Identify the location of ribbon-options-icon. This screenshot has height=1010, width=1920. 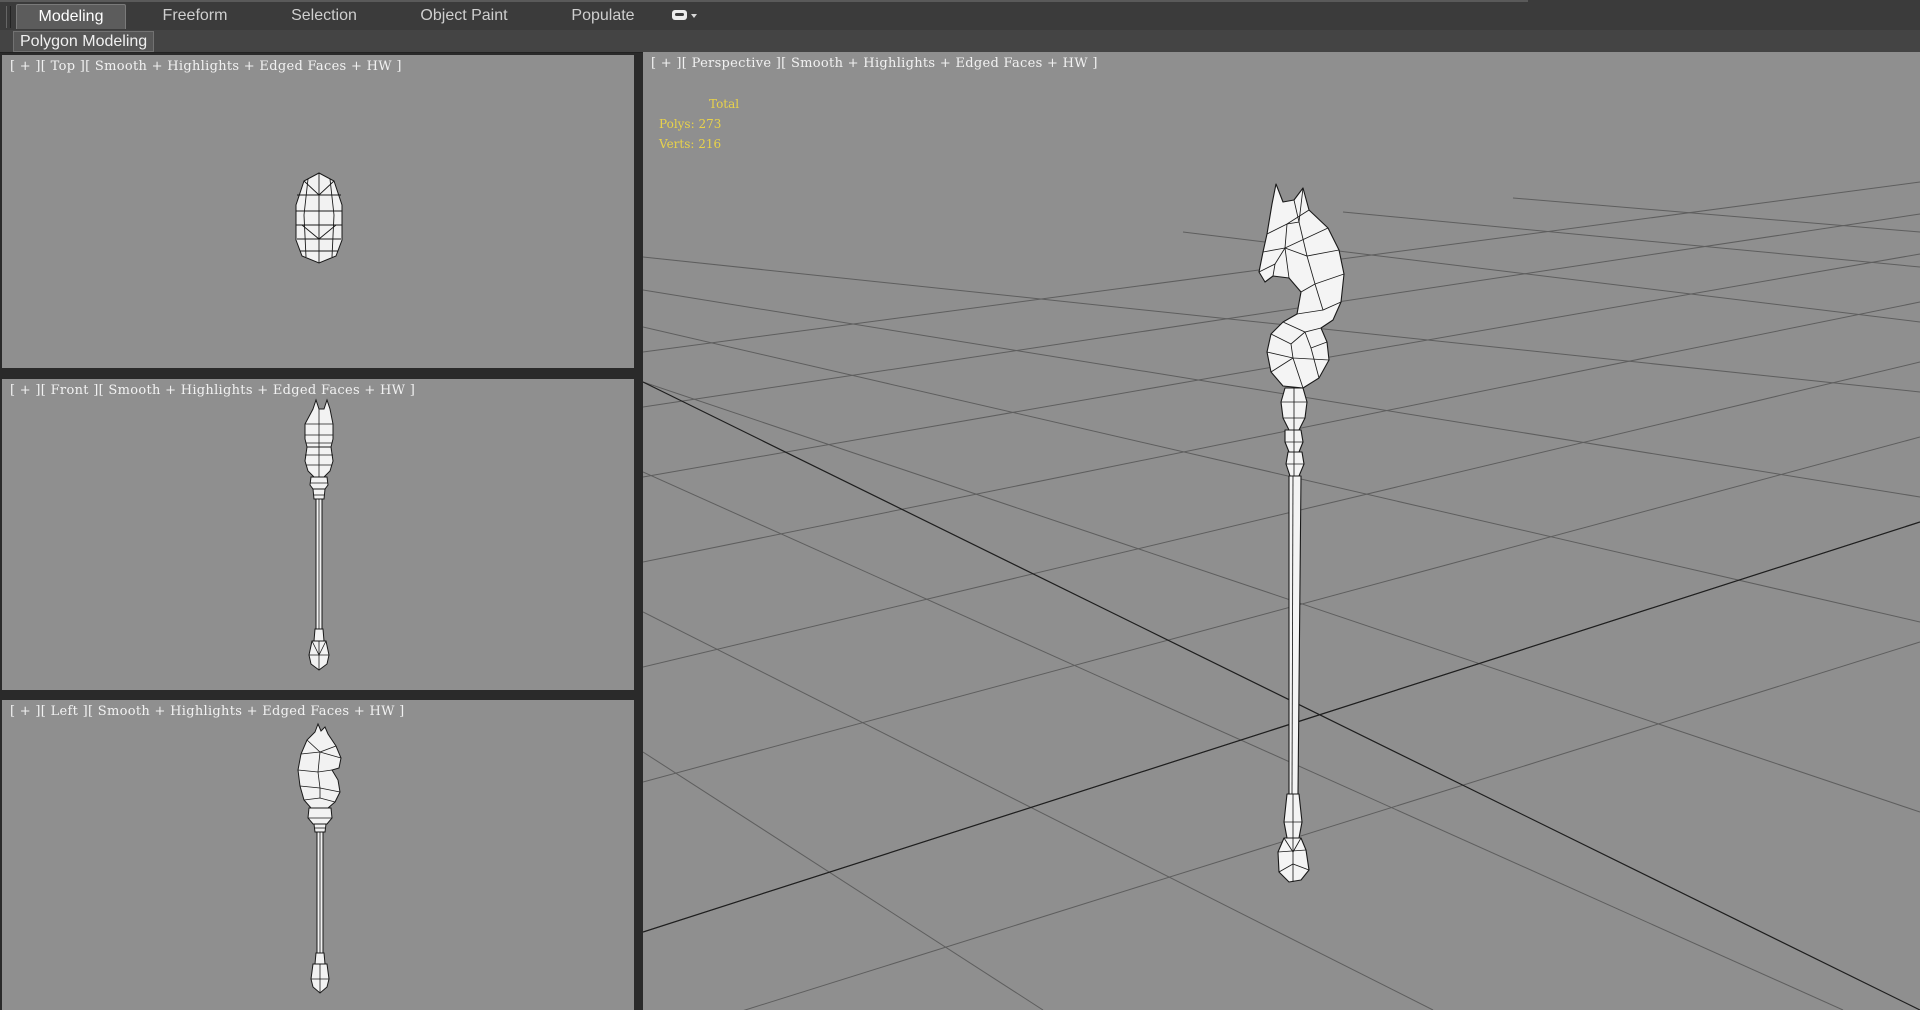
(679, 15).